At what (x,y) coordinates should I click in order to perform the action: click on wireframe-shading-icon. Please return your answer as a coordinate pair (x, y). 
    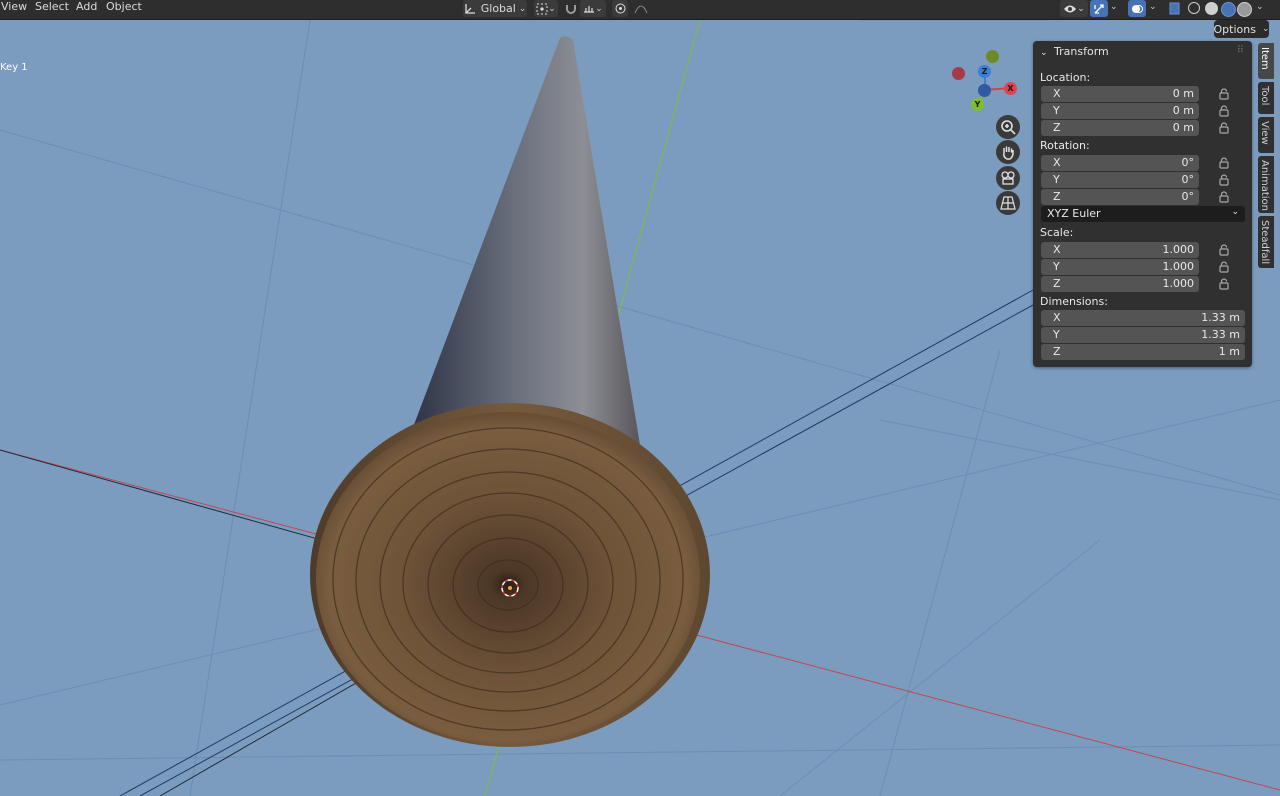
    Looking at the image, I should click on (1194, 8).